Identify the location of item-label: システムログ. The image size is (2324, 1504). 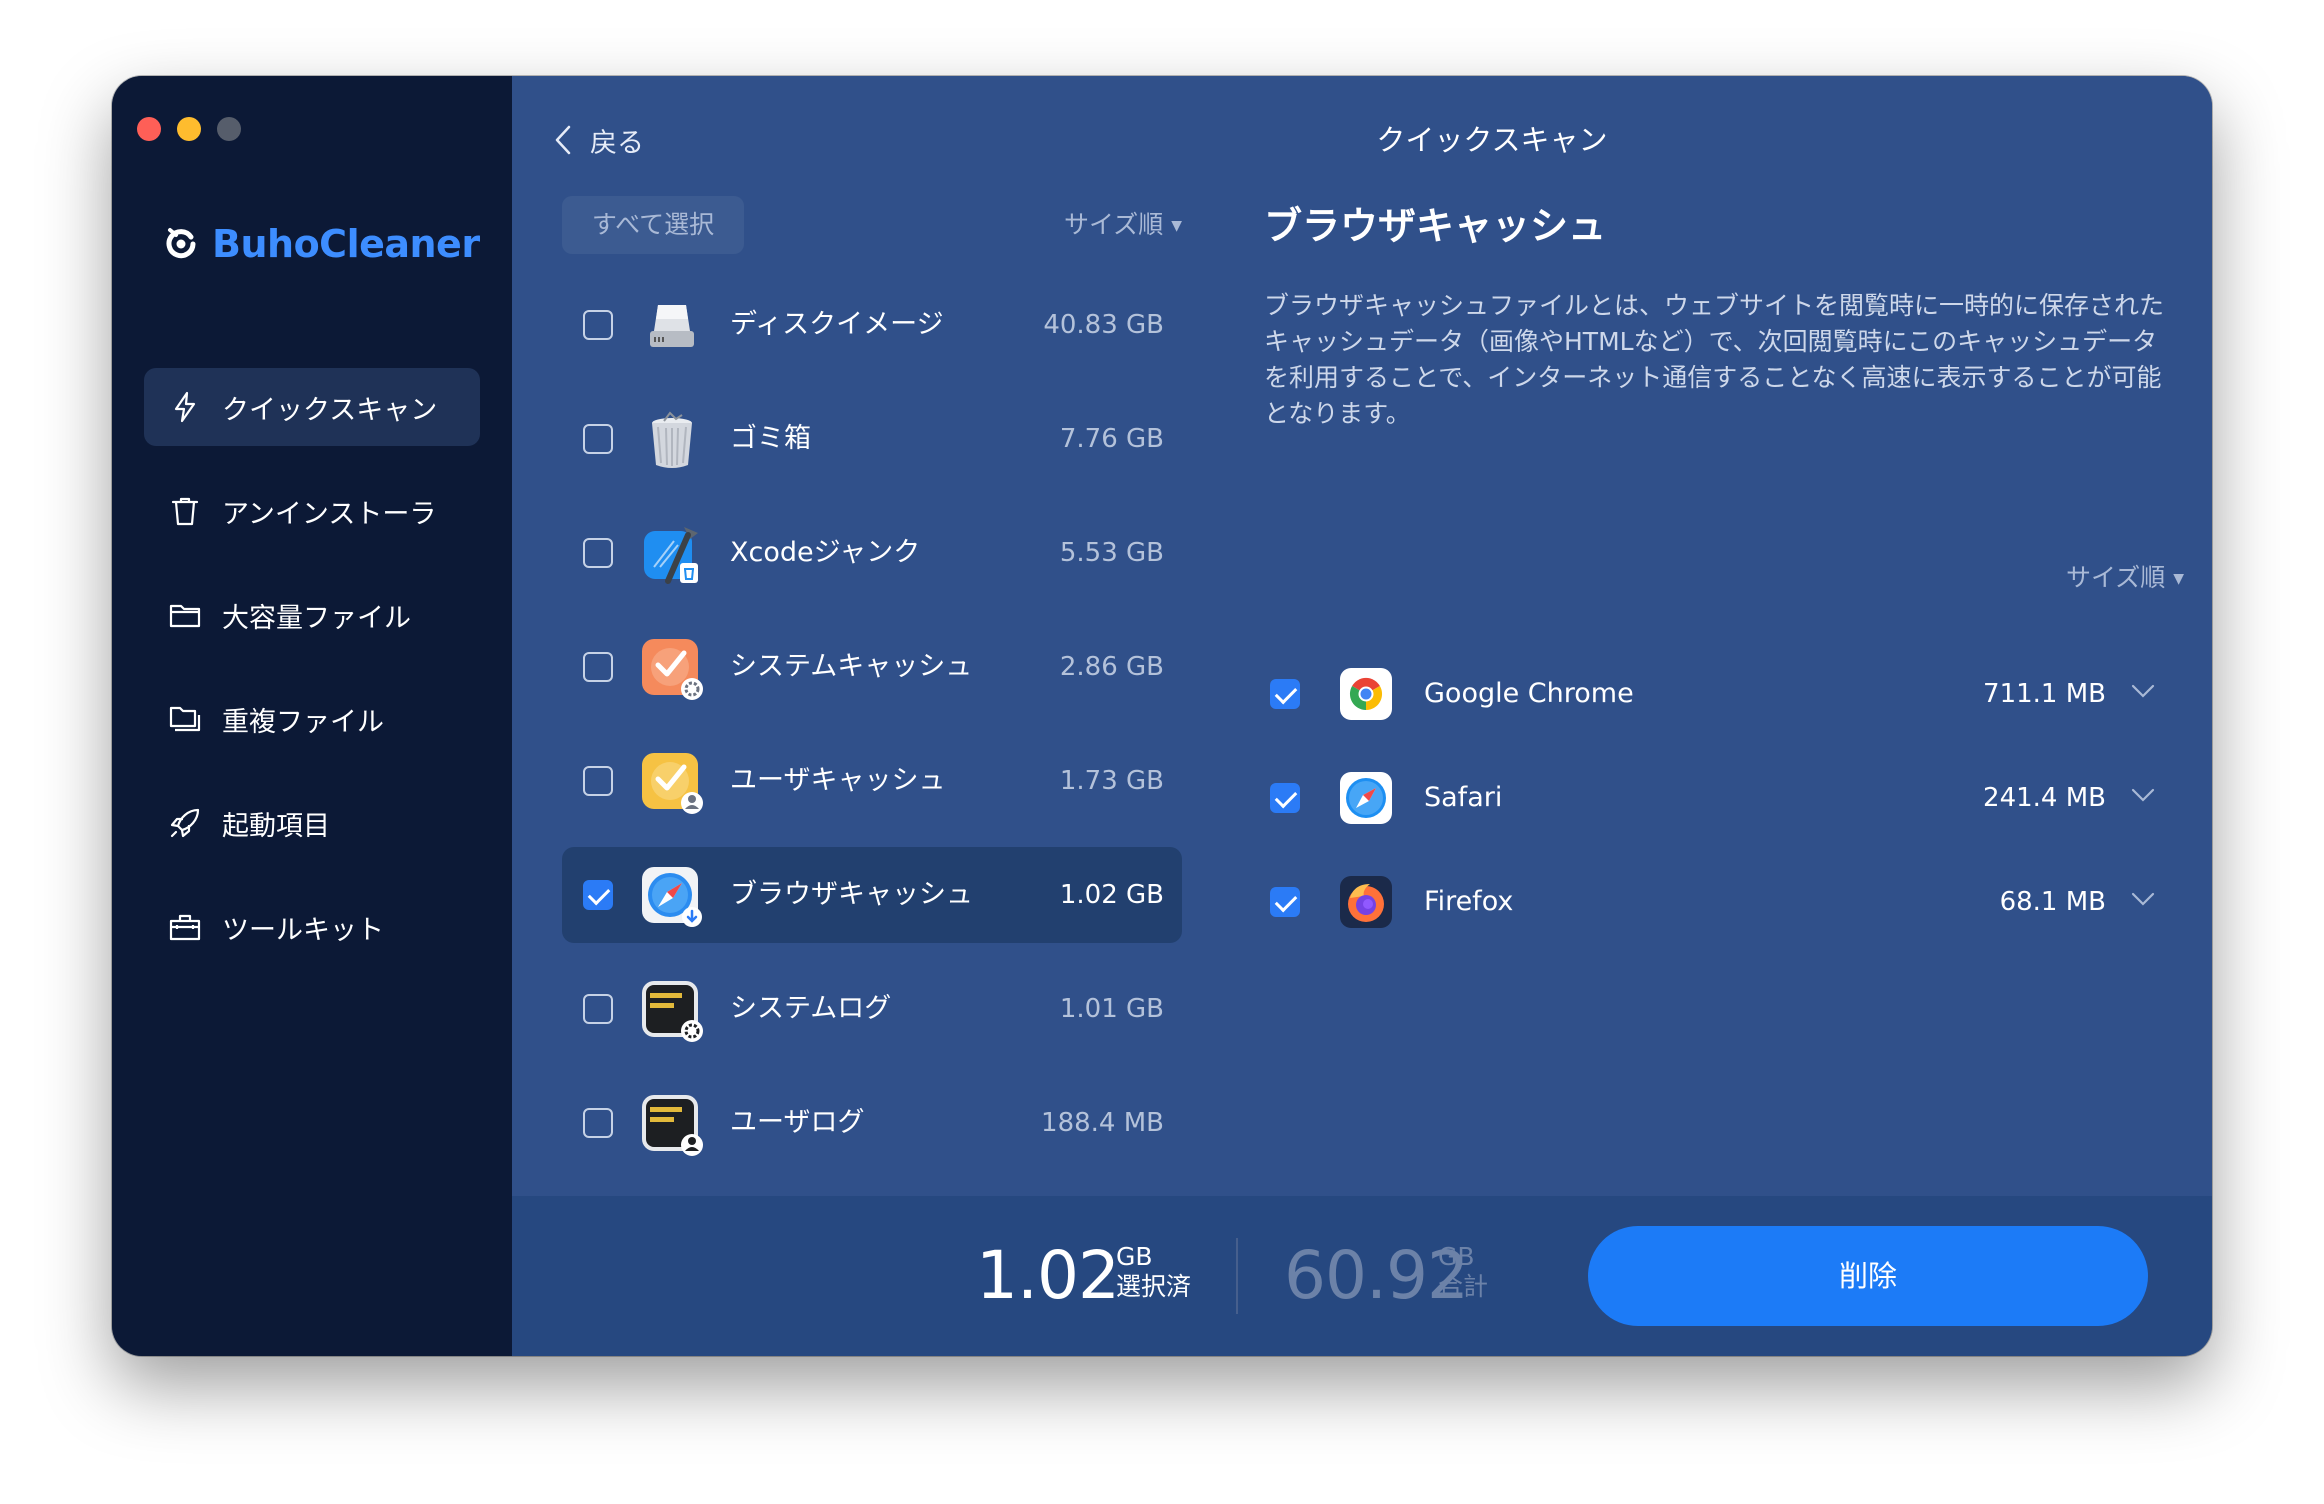
(811, 1008).